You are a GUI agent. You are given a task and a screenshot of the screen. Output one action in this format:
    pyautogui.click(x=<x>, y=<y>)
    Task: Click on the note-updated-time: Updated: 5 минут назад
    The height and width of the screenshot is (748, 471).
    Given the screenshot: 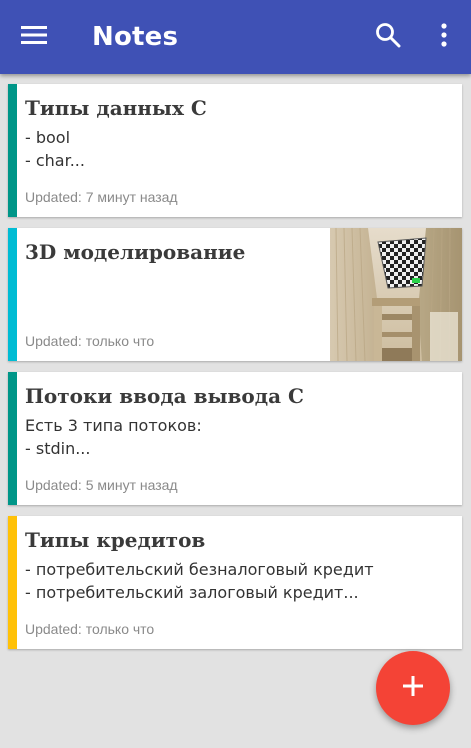 What is the action you would take?
    pyautogui.click(x=101, y=485)
    